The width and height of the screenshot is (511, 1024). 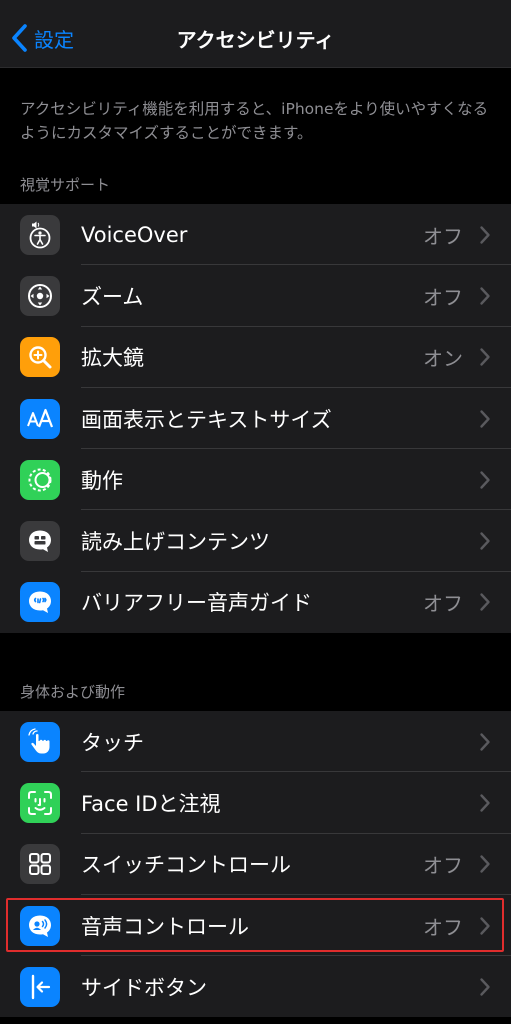 I want to click on spoken-content-icon, so click(x=40, y=541).